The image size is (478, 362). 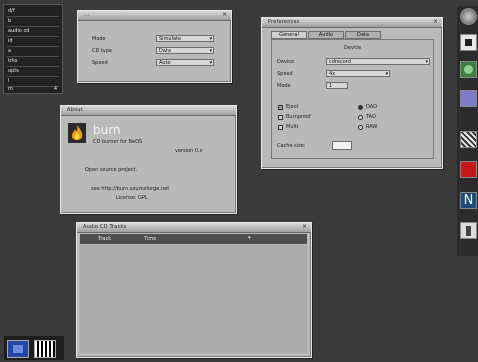 I want to click on left-panel-item: m4, so click(x=33, y=89).